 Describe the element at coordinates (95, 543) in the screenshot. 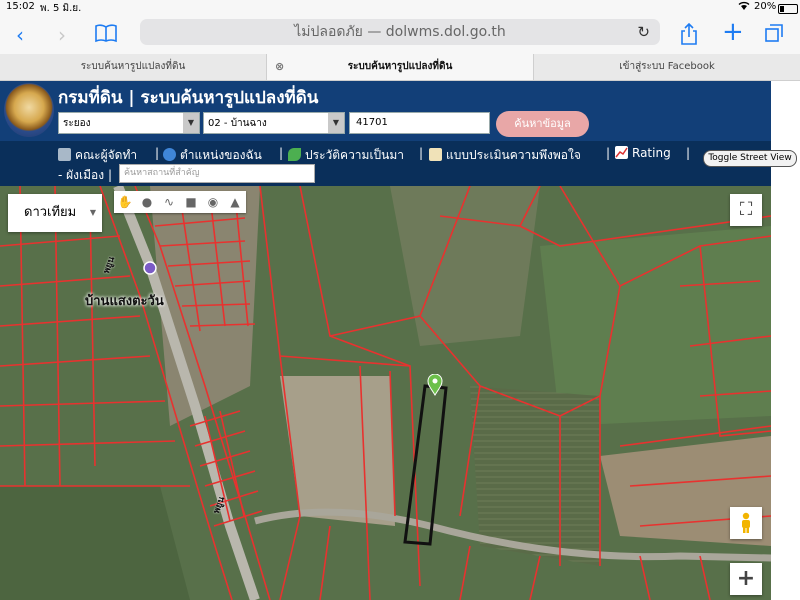

I see `forest-area` at that location.